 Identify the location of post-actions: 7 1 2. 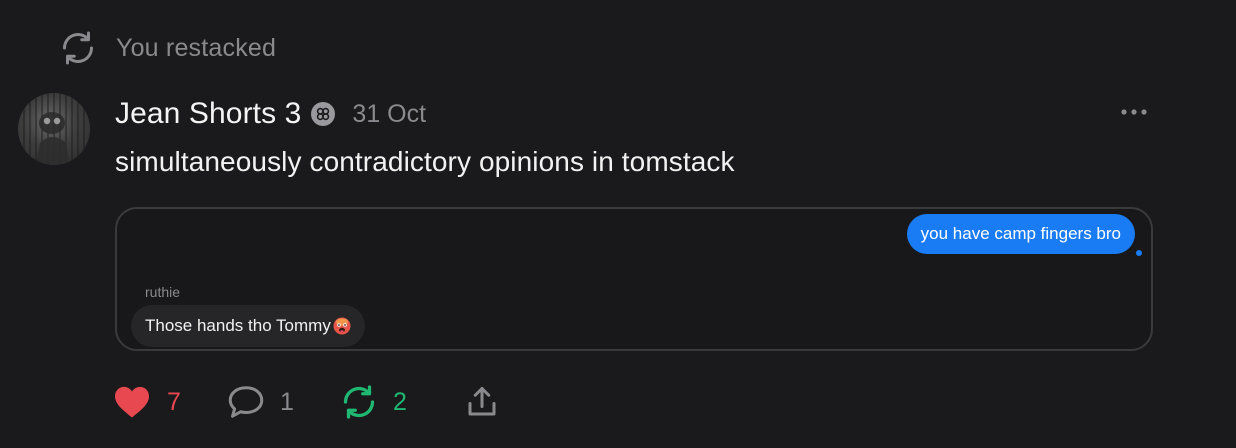
(306, 402).